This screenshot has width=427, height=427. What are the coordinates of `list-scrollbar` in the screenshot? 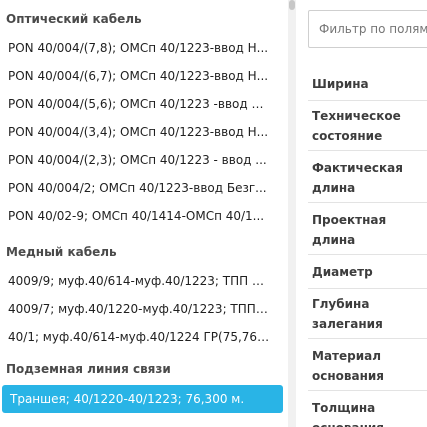 It's located at (292, 213).